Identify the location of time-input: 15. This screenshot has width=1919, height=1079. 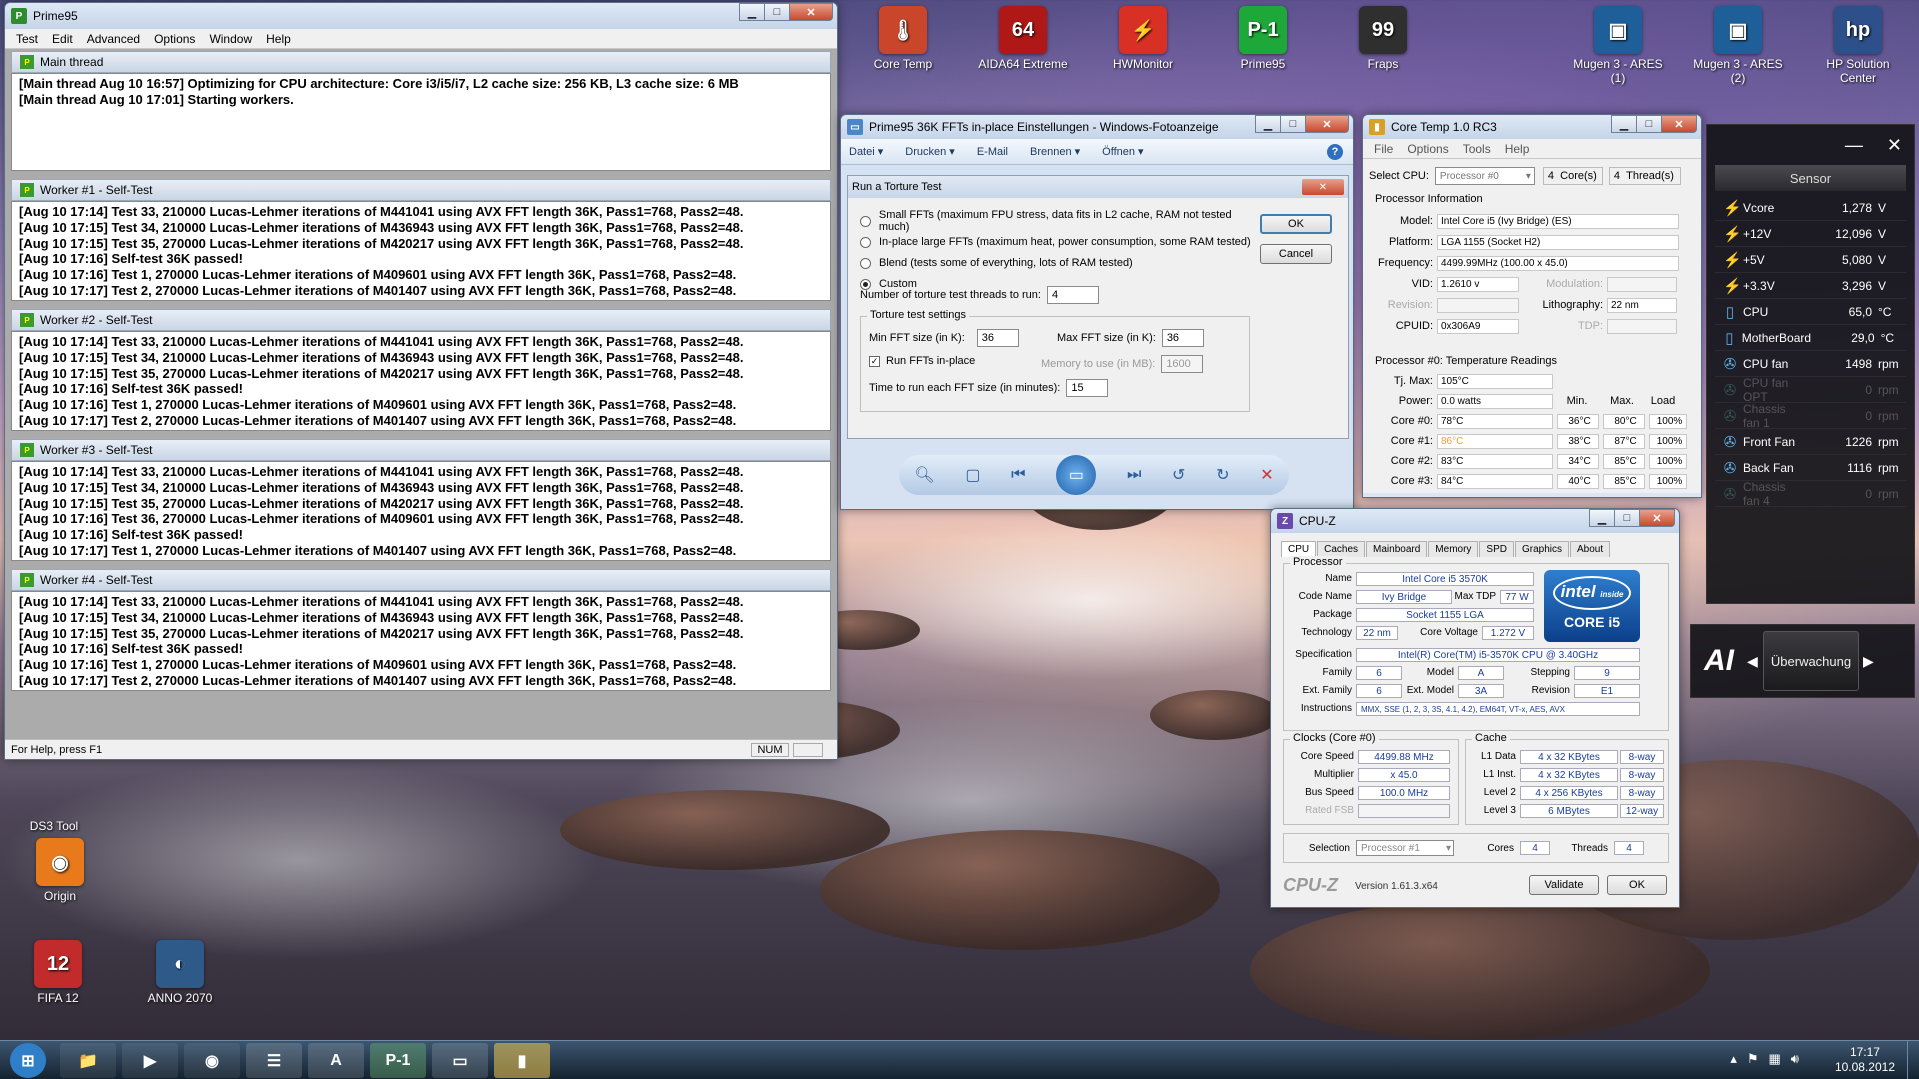
(1087, 388).